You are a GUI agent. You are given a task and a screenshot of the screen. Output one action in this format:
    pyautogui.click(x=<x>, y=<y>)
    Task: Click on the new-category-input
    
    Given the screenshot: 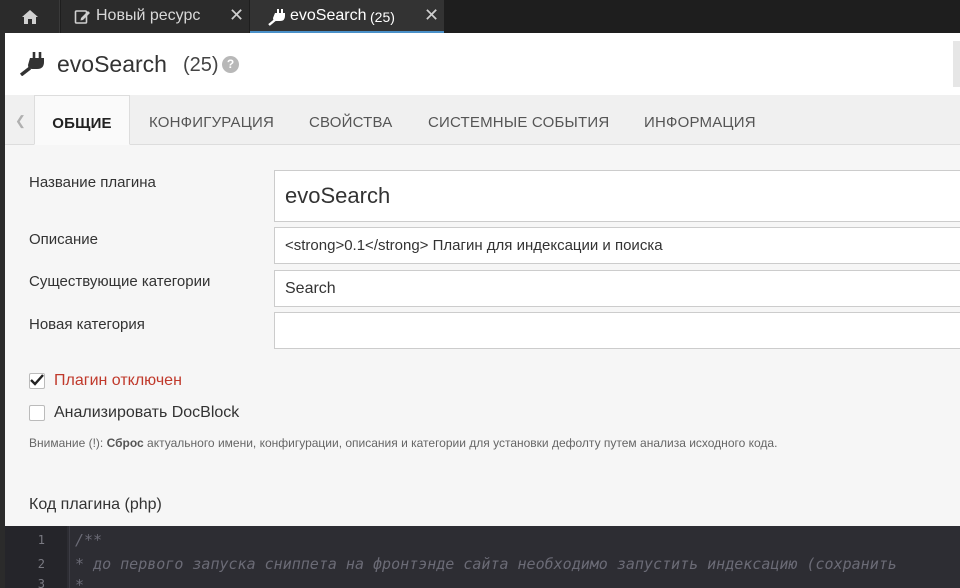 What is the action you would take?
    pyautogui.click(x=617, y=330)
    